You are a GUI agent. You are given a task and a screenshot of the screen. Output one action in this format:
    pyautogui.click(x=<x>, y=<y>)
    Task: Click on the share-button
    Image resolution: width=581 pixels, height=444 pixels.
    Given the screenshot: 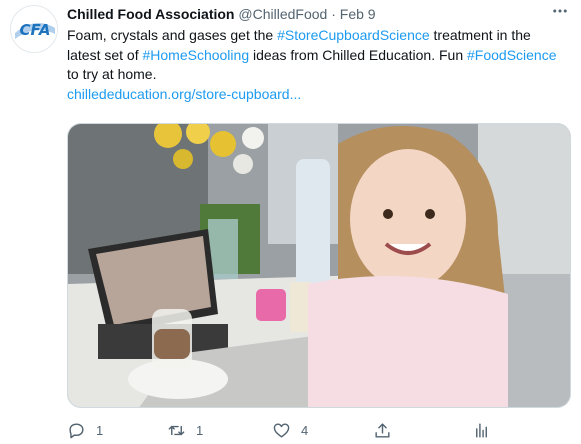 What is the action you would take?
    pyautogui.click(x=382, y=430)
    